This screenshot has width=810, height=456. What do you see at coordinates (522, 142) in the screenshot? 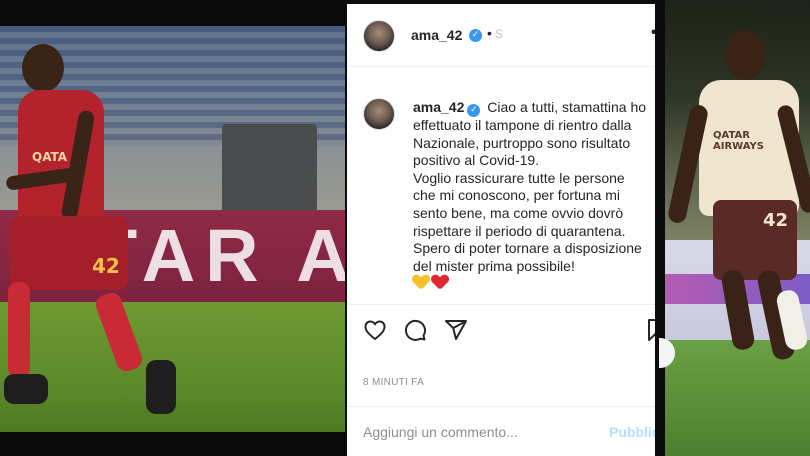
I see `caption-line: Nazionale, purtroppo sono risultato` at bounding box center [522, 142].